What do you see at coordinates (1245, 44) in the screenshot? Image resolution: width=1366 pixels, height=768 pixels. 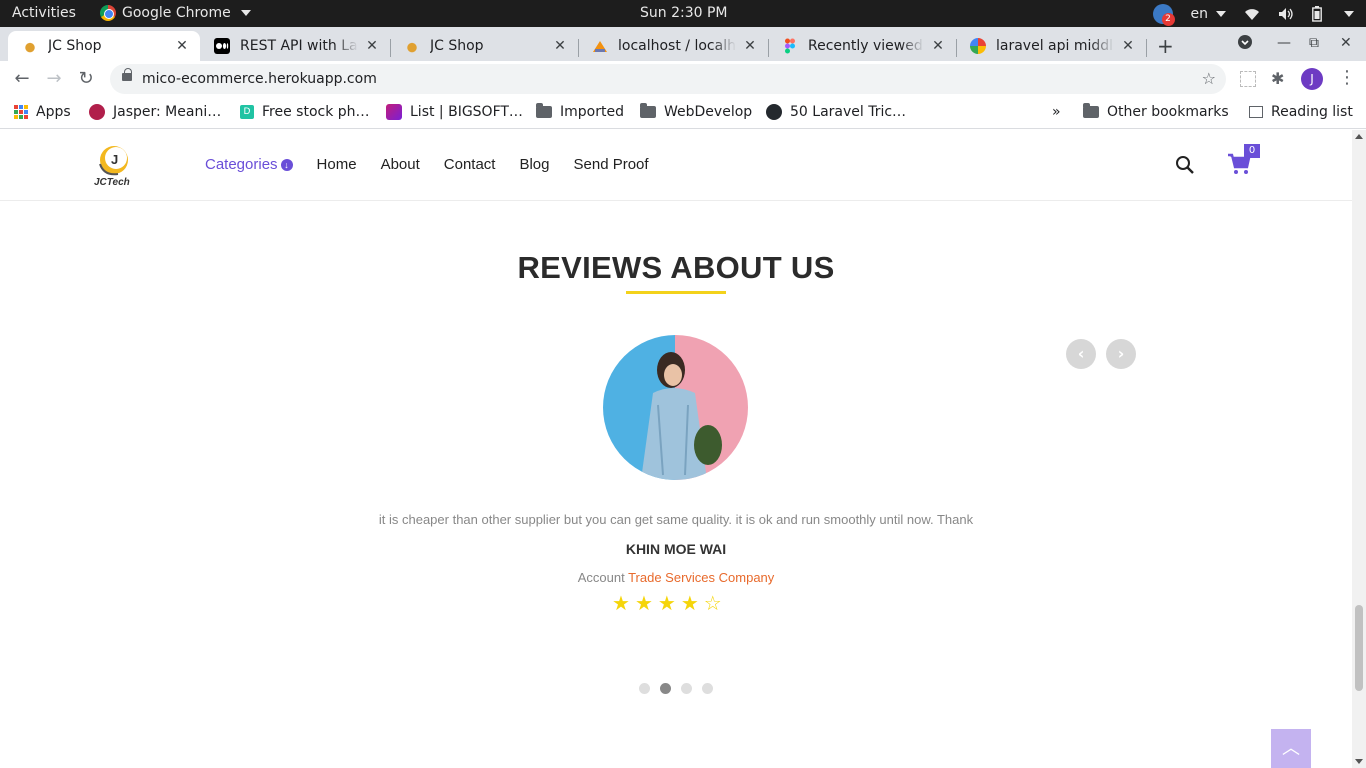 I see `tab-search-icon` at bounding box center [1245, 44].